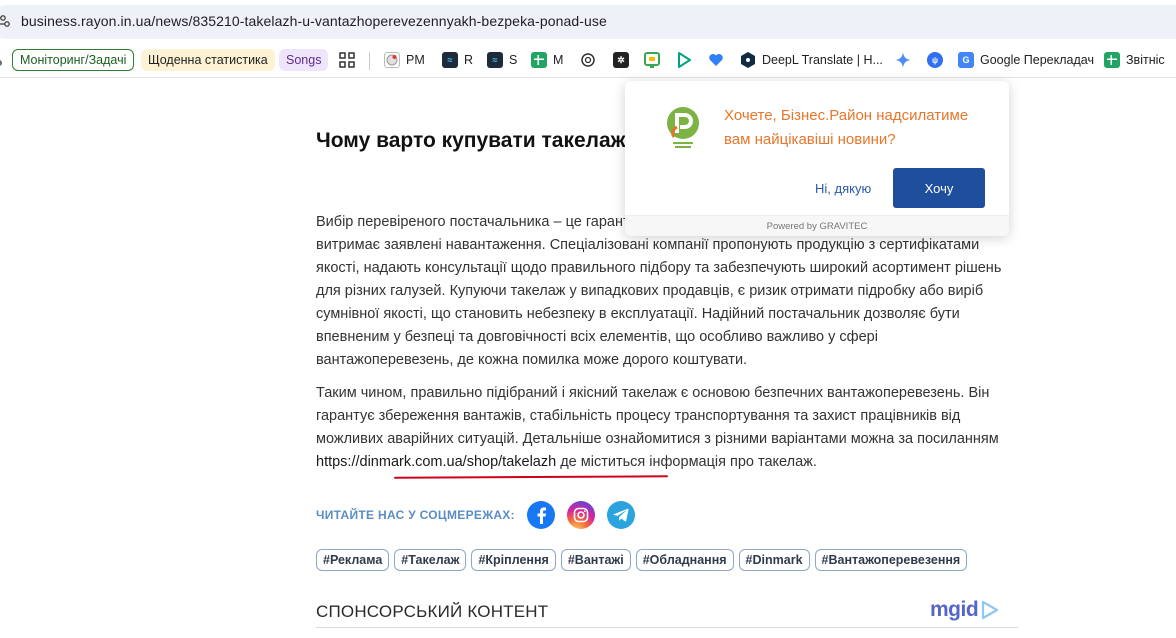  What do you see at coordinates (667, 627) in the screenshot?
I see `sponsored-divider` at bounding box center [667, 627].